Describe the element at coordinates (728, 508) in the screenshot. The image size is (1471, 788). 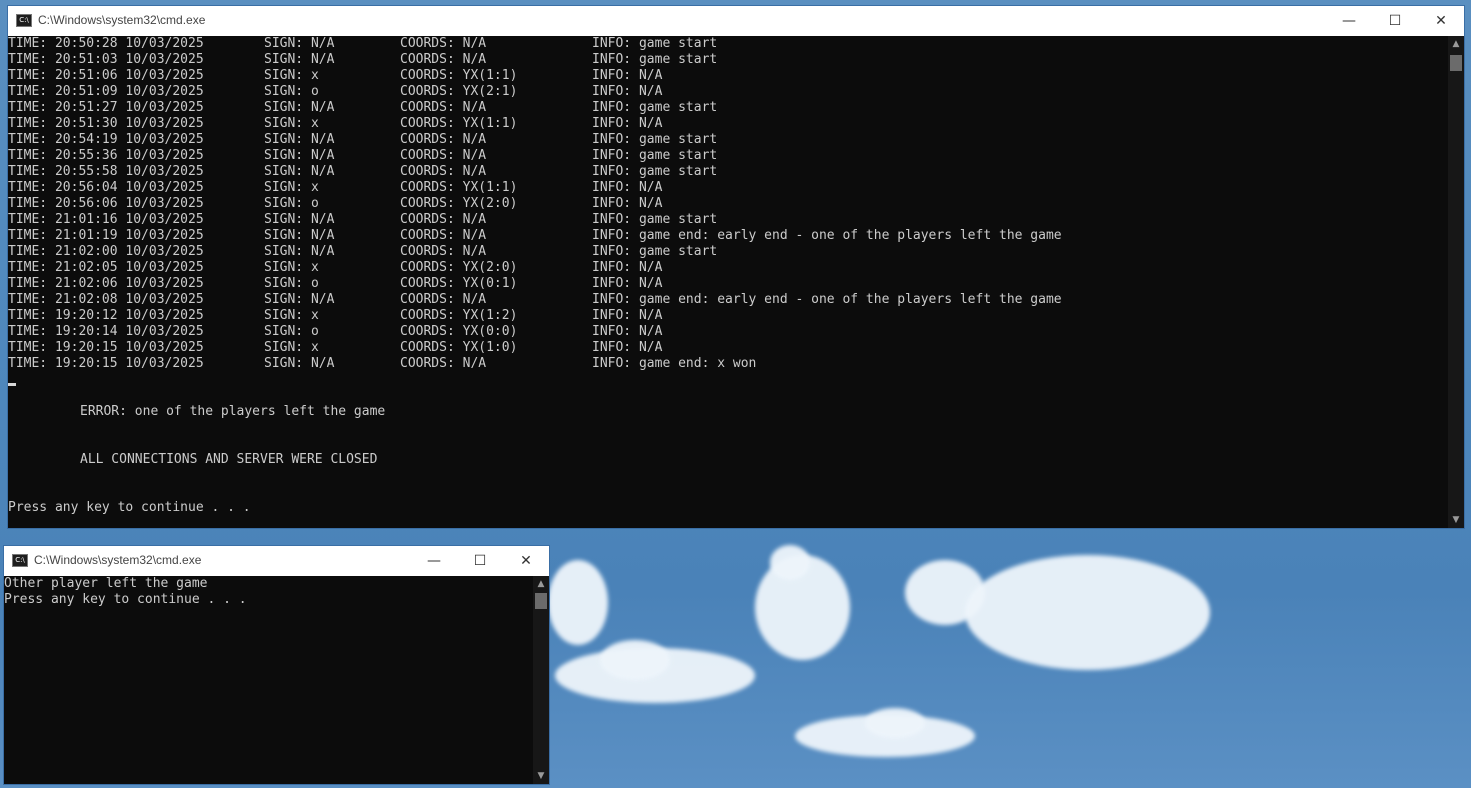
I see `press-key-line: Press any key to continue . . .` at that location.